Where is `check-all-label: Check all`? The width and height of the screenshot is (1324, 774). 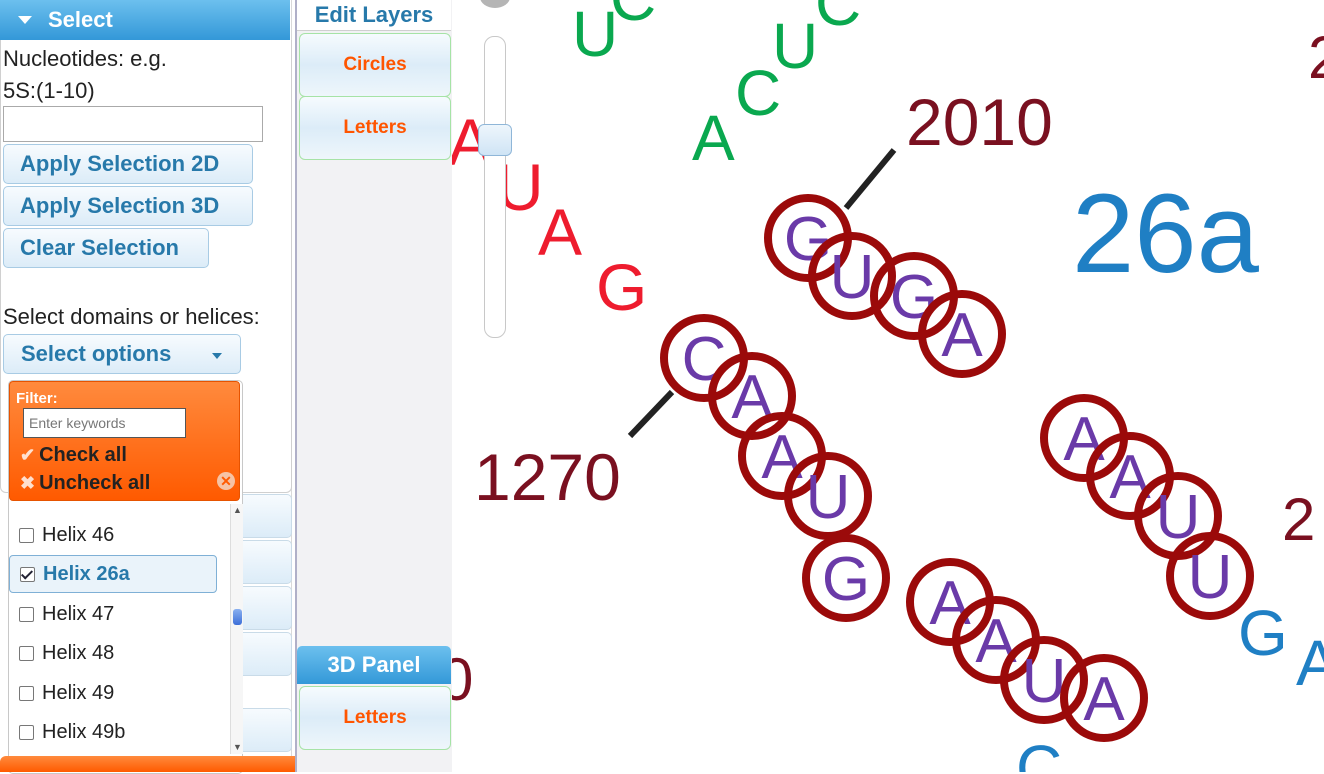
check-all-label: Check all is located at coordinates (83, 455).